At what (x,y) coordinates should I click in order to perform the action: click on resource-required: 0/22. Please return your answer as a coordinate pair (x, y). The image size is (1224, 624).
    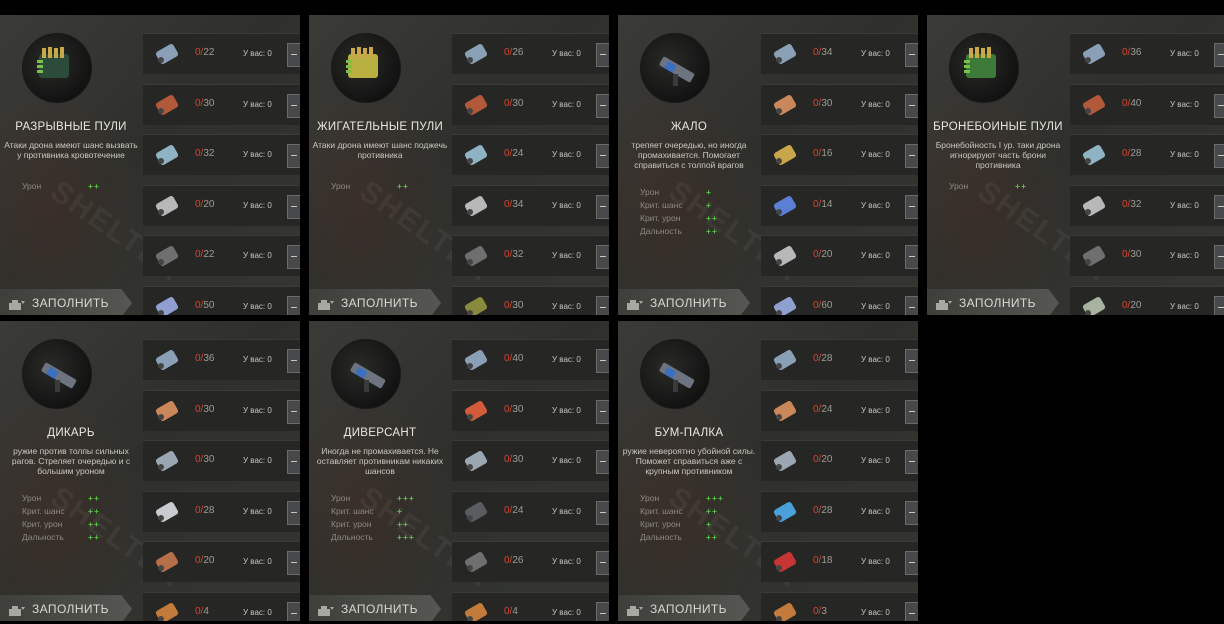
    Looking at the image, I should click on (204, 52).